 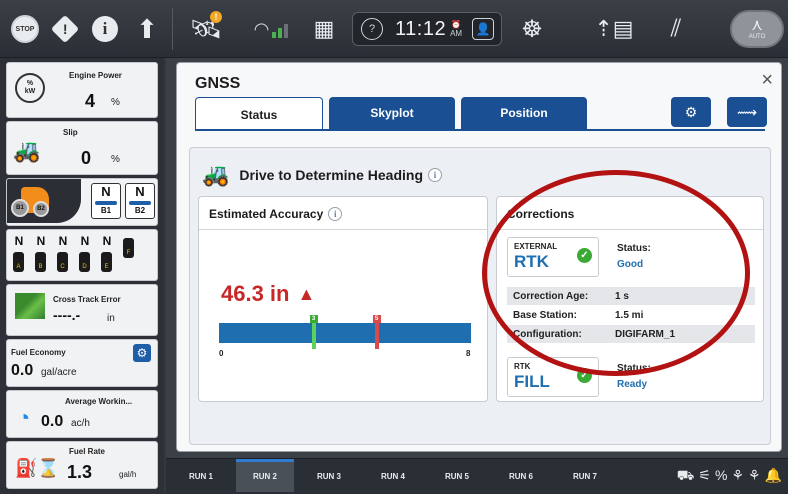 I want to click on apps-grid-button: ▦, so click(x=324, y=29).